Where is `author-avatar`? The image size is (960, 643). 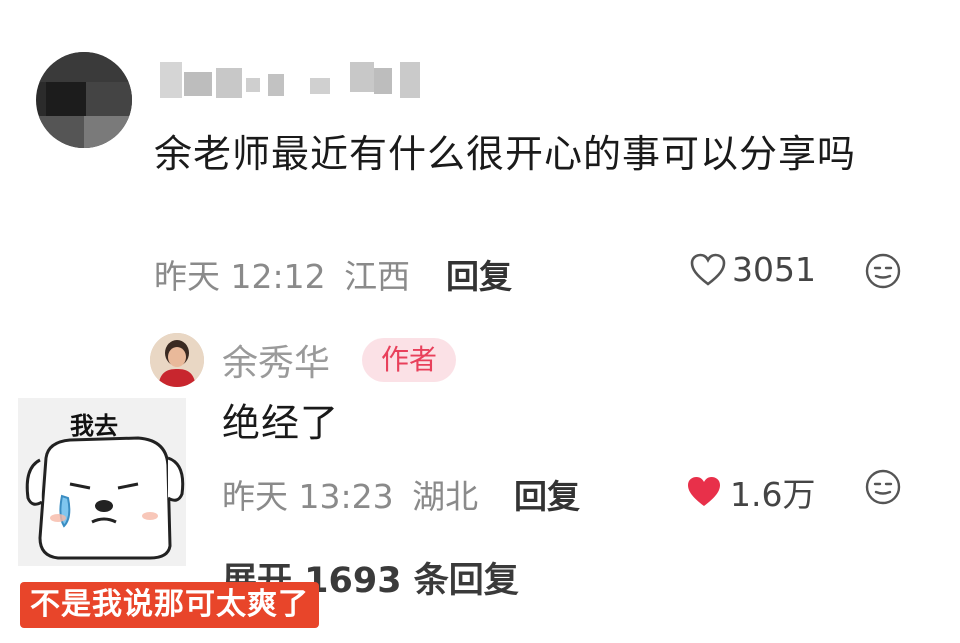 author-avatar is located at coordinates (177, 360).